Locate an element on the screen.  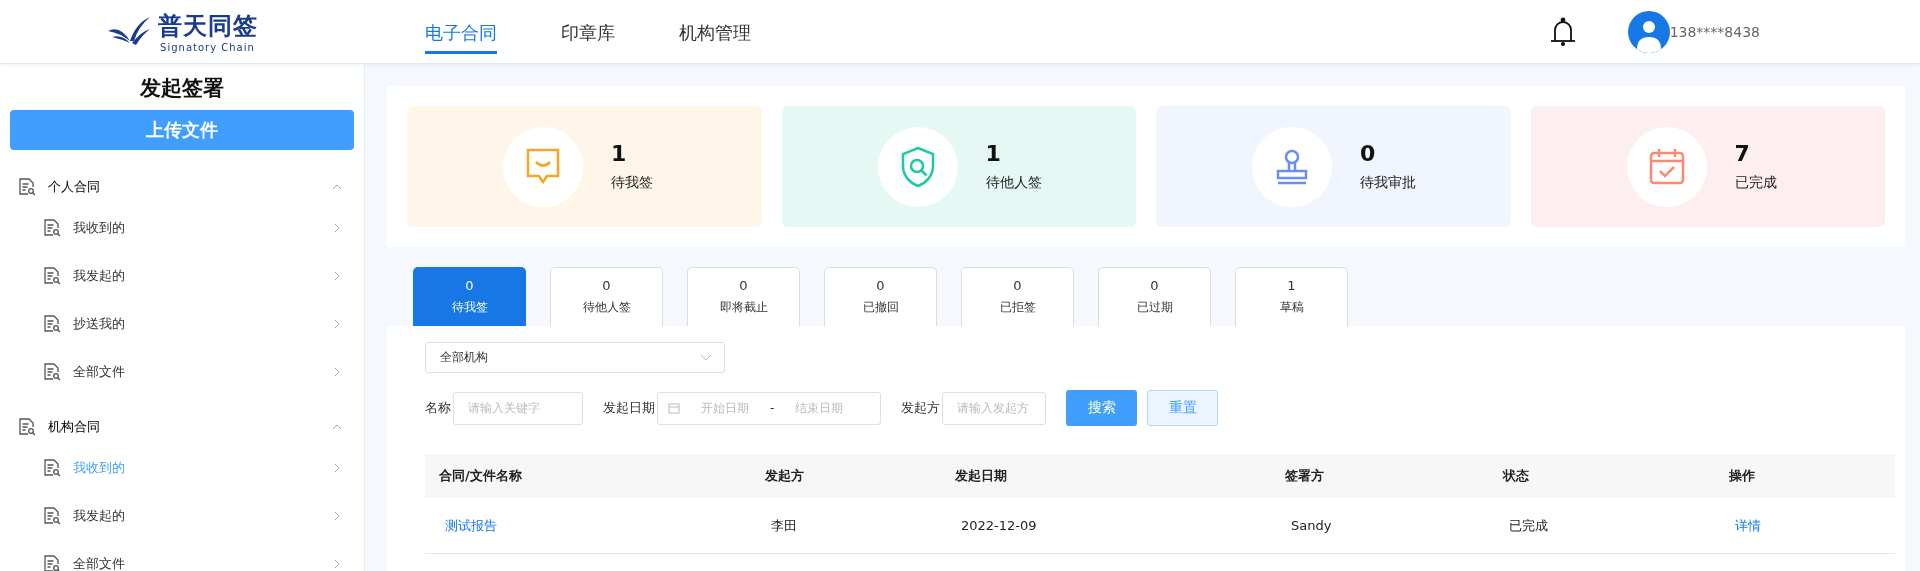
date-label: 发起日期 is located at coordinates (629, 408).